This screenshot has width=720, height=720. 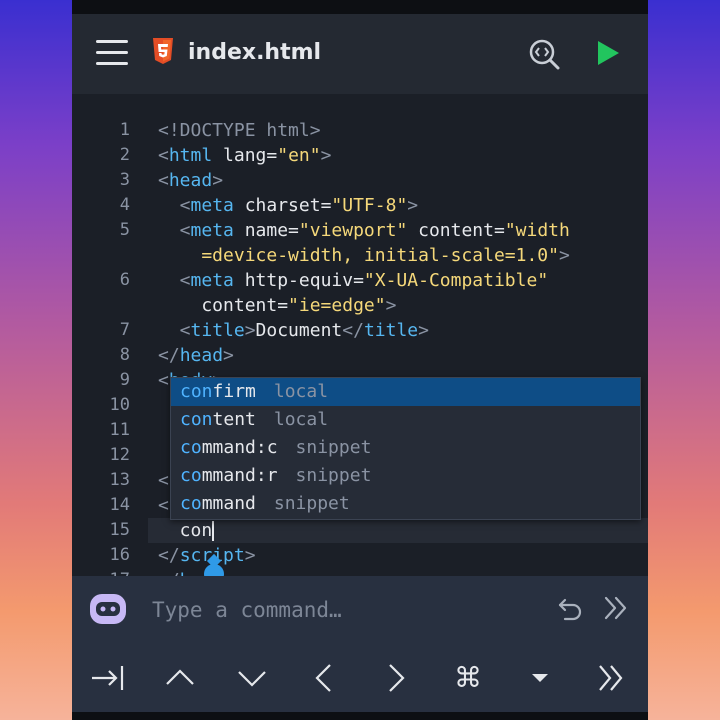 I want to click on code-token: <!DOCTYPE html>, so click(x=239, y=130).